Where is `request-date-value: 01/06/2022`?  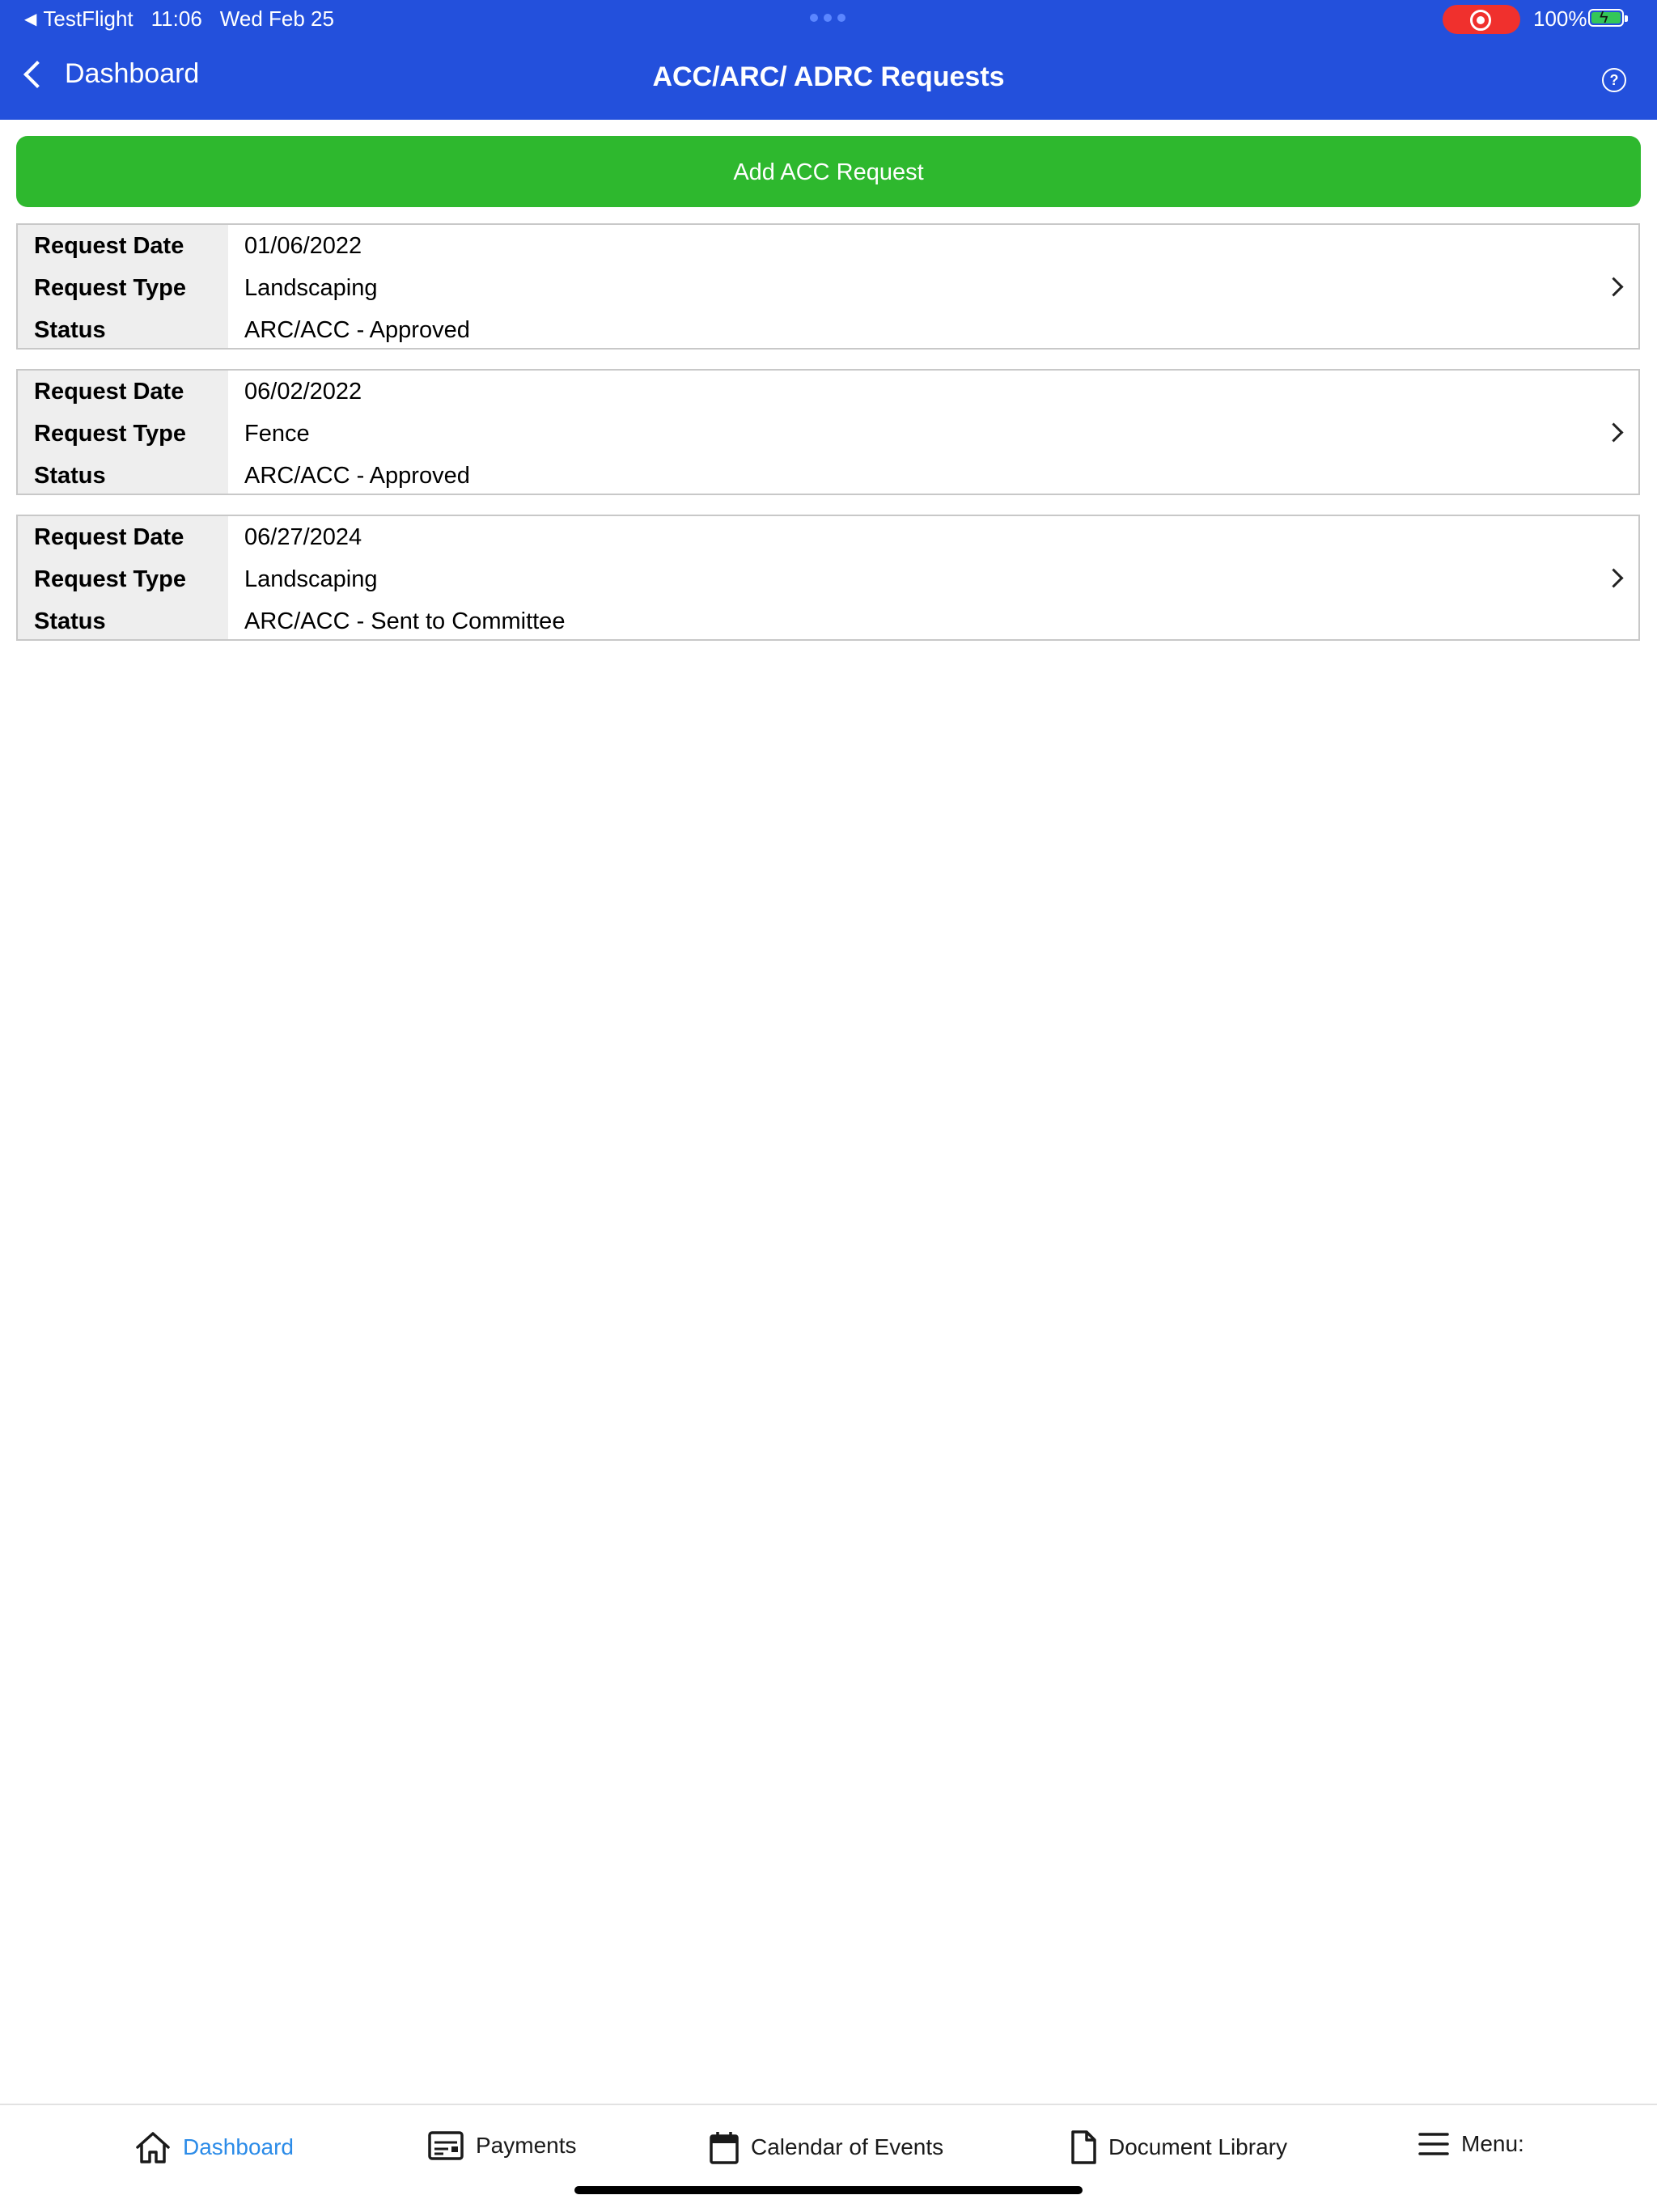 request-date-value: 01/06/2022 is located at coordinates (303, 246).